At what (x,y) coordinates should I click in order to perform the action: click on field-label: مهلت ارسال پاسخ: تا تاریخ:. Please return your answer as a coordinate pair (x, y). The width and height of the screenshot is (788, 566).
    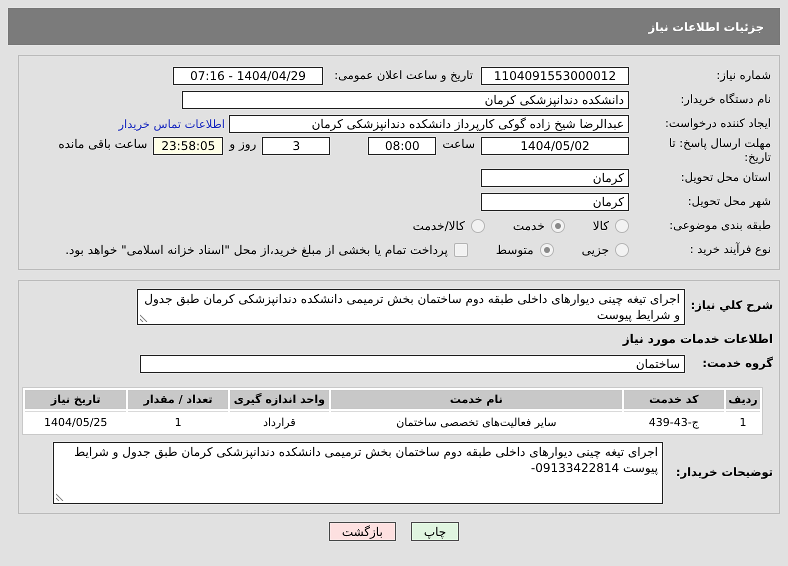
    Looking at the image, I should click on (719, 151).